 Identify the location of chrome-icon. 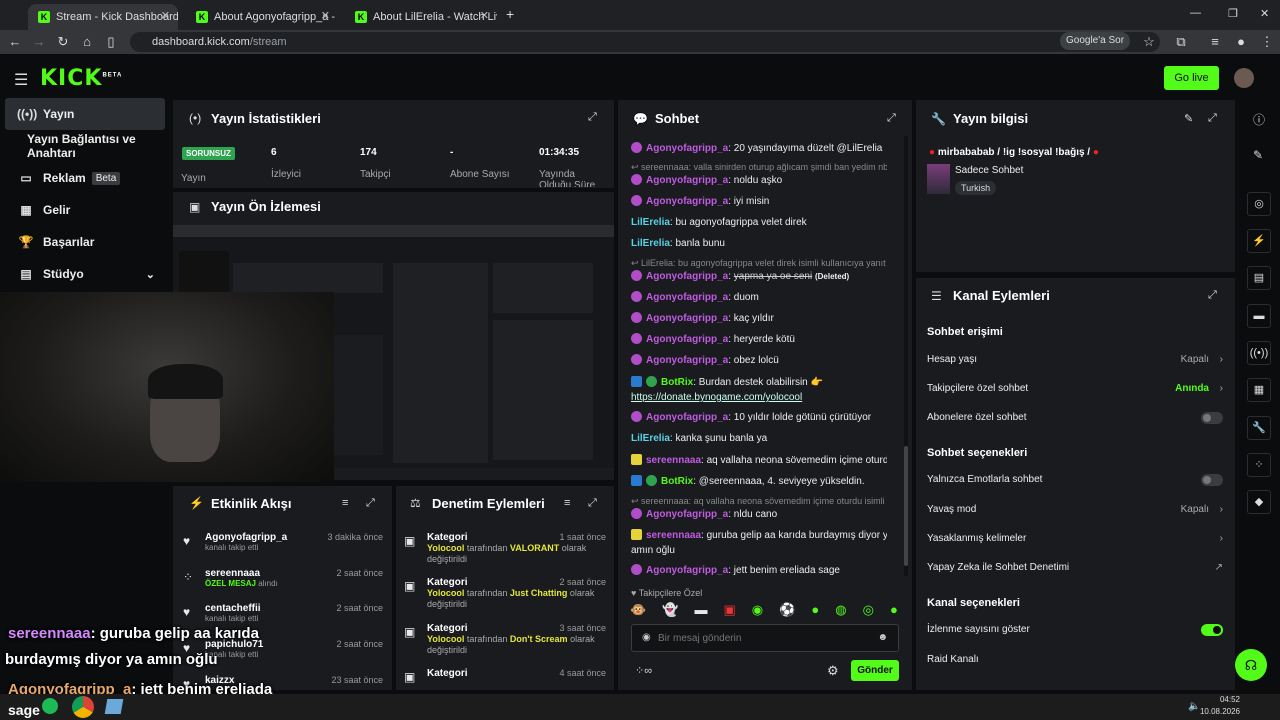
(83, 707).